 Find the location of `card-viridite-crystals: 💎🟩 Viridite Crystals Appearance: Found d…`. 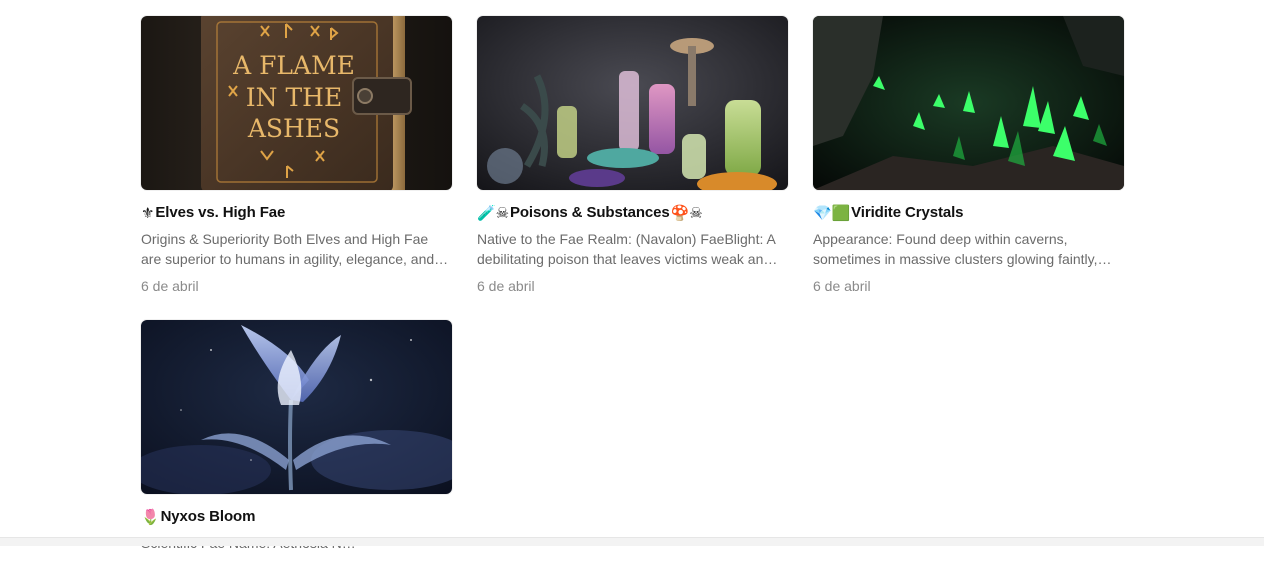

card-viridite-crystals: 💎🟩 Viridite Crystals Appearance: Found d… is located at coordinates (968, 156).